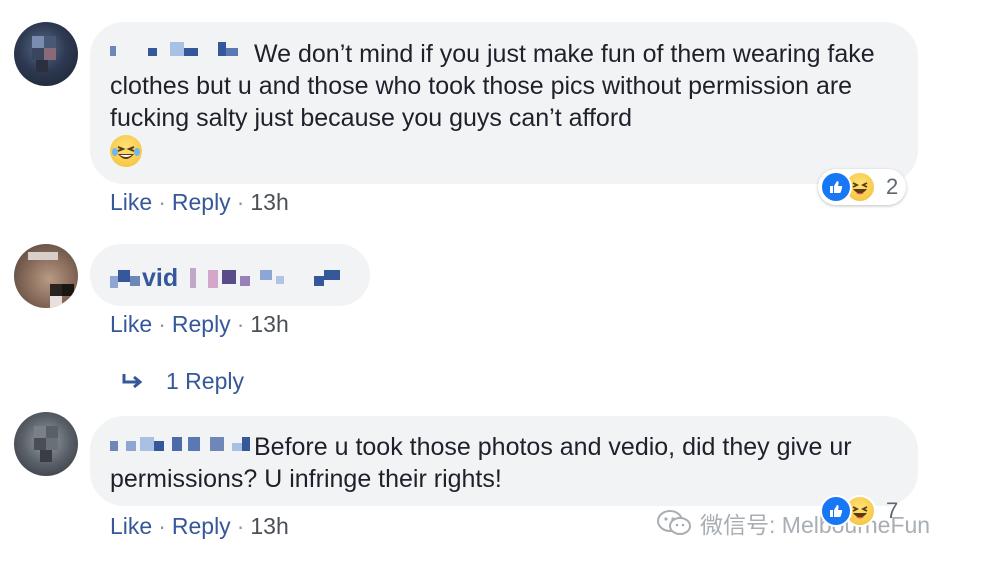 Image resolution: width=982 pixels, height=564 pixels. I want to click on wechat-watermark: 微信号: MelbourneFun, so click(793, 523).